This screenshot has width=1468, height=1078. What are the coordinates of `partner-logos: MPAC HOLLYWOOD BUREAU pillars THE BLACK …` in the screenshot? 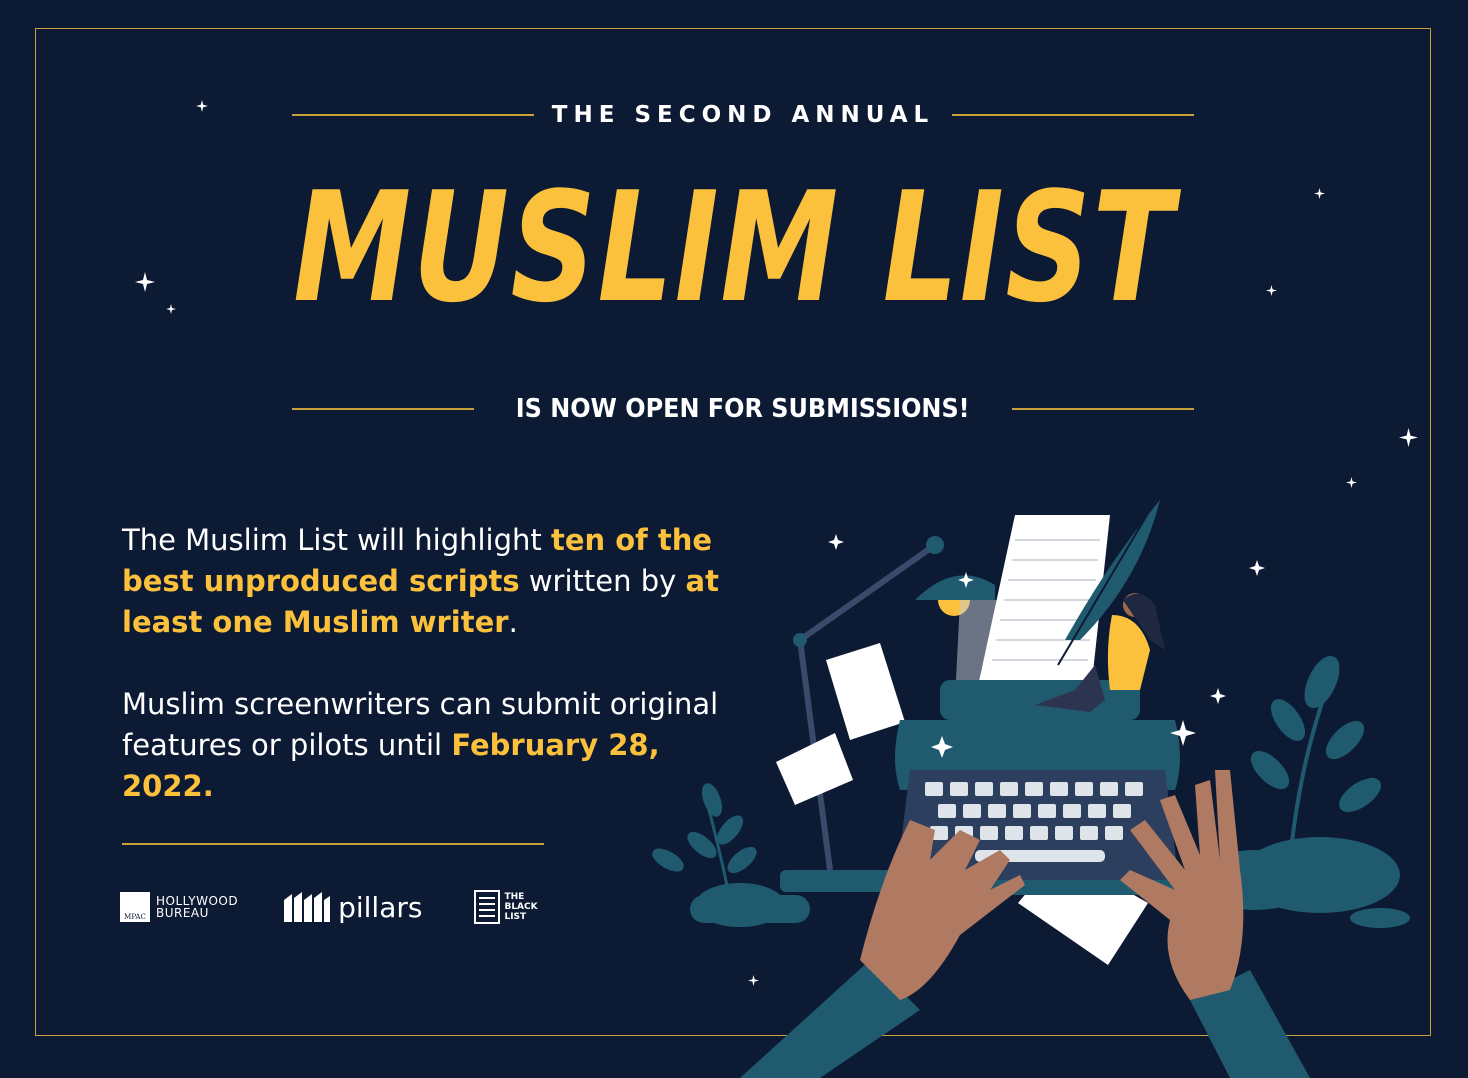 It's located at (329, 907).